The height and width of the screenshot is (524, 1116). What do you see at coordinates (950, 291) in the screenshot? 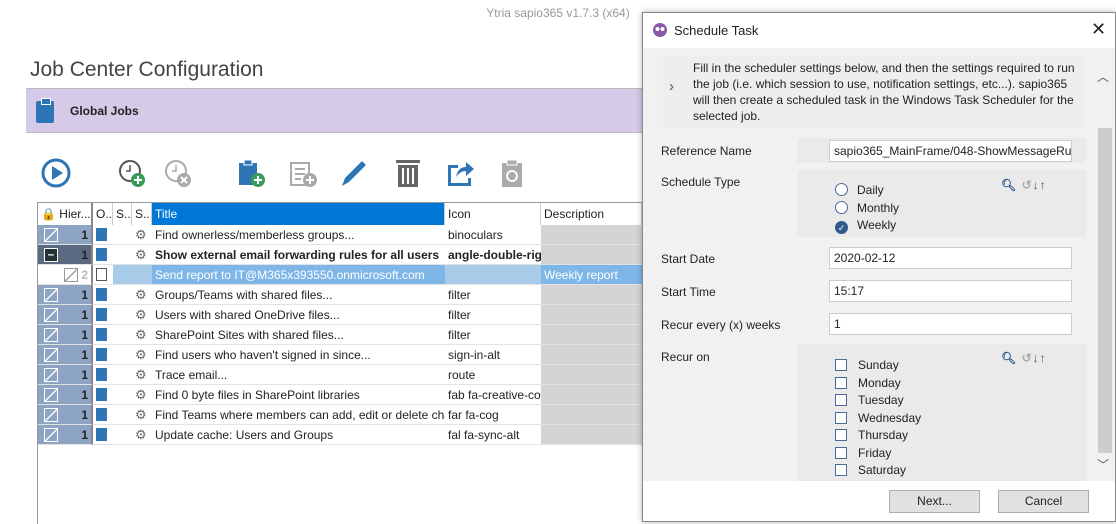
I see `start-time-input: 15:17` at bounding box center [950, 291].